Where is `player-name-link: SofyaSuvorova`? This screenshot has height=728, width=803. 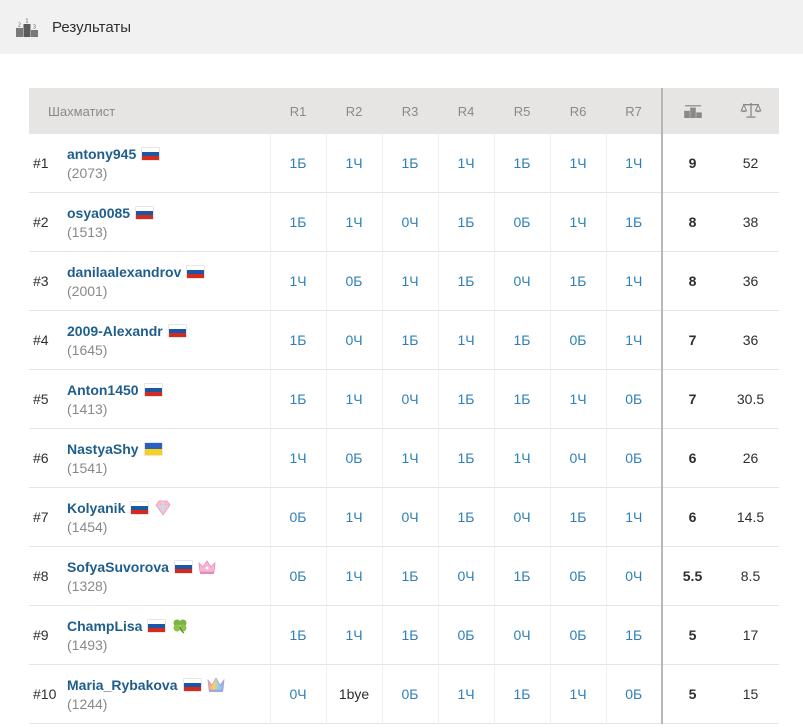
player-name-link: SofyaSuvorova is located at coordinates (118, 567).